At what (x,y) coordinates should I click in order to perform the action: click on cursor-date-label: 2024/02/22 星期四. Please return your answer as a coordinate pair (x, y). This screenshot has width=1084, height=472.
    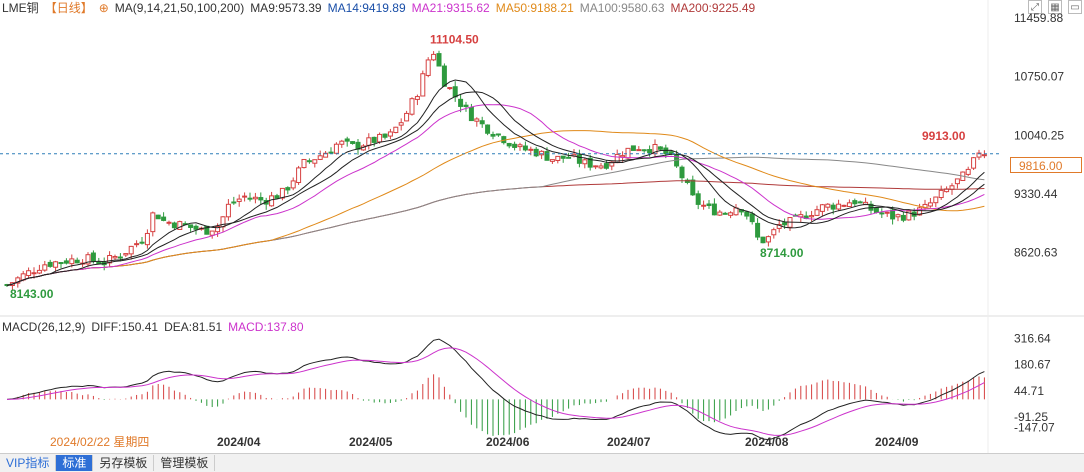
    Looking at the image, I should click on (99, 442).